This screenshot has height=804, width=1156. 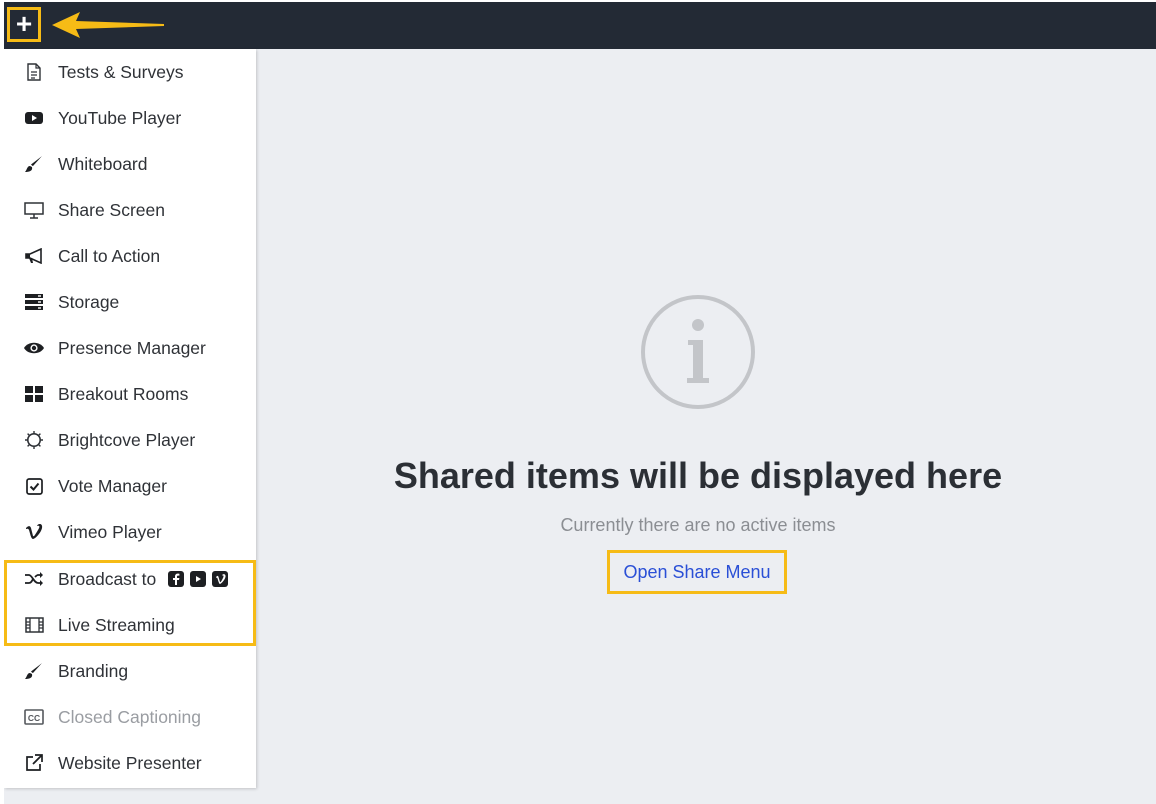 What do you see at coordinates (34, 579) in the screenshot?
I see `shuffle-icon` at bounding box center [34, 579].